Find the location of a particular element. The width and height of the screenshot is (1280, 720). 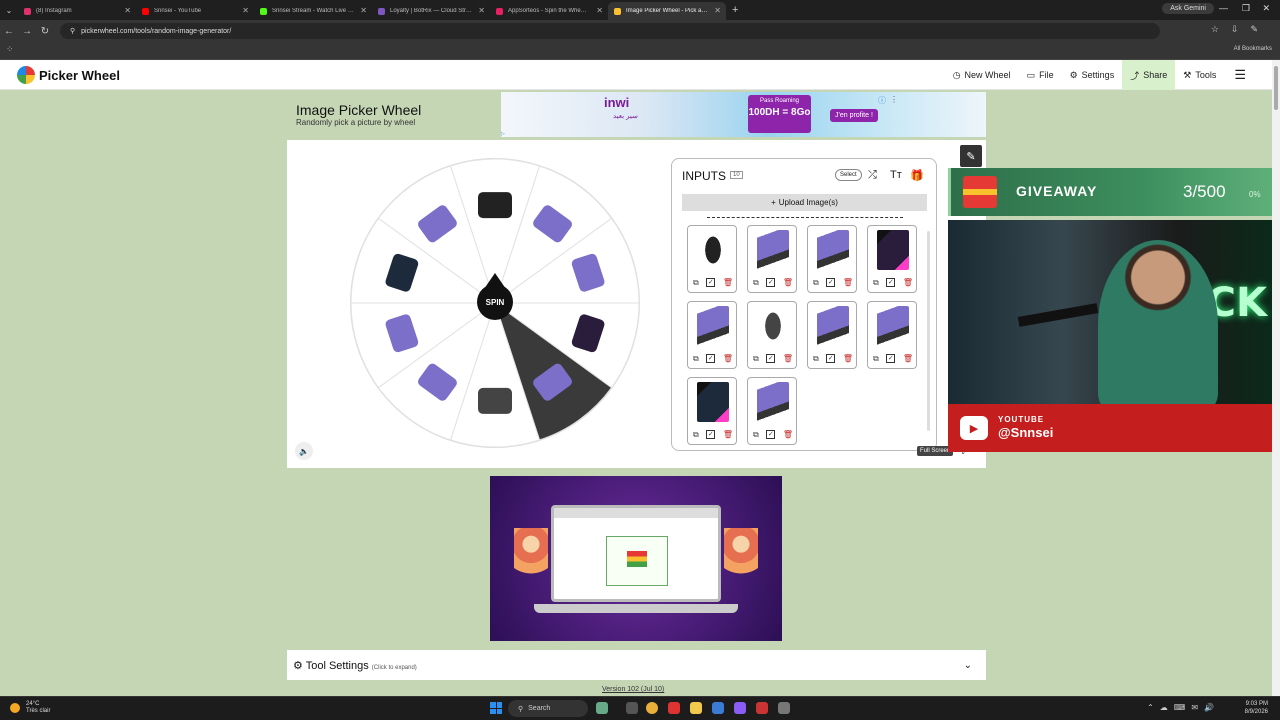

shuffle-icon: ⤮ is located at coordinates (872, 175).